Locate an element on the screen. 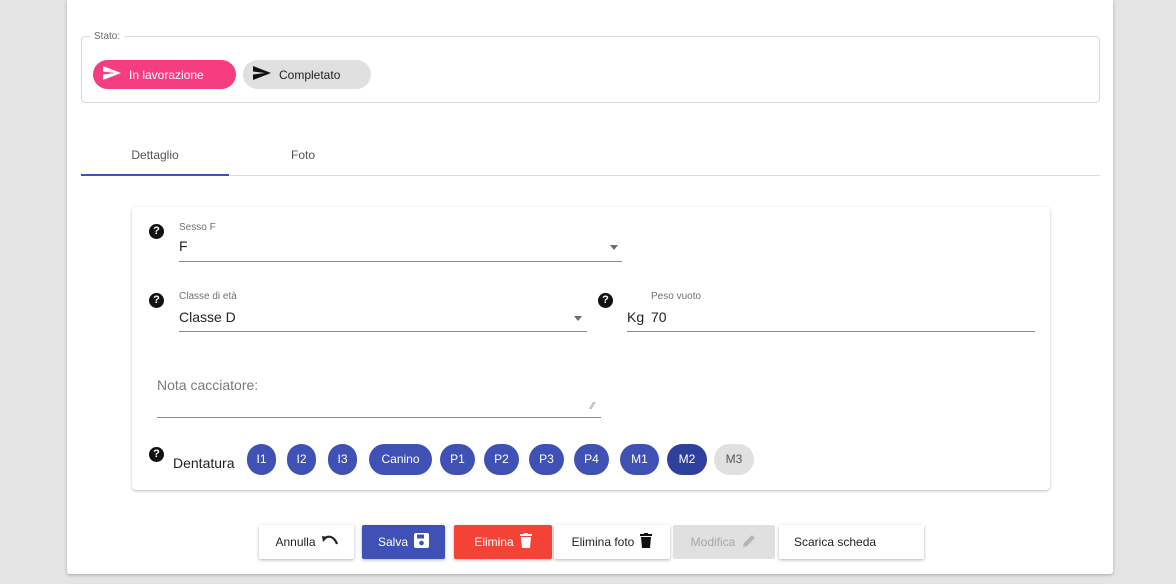  tooth-chip-i1: I1 is located at coordinates (261, 459).